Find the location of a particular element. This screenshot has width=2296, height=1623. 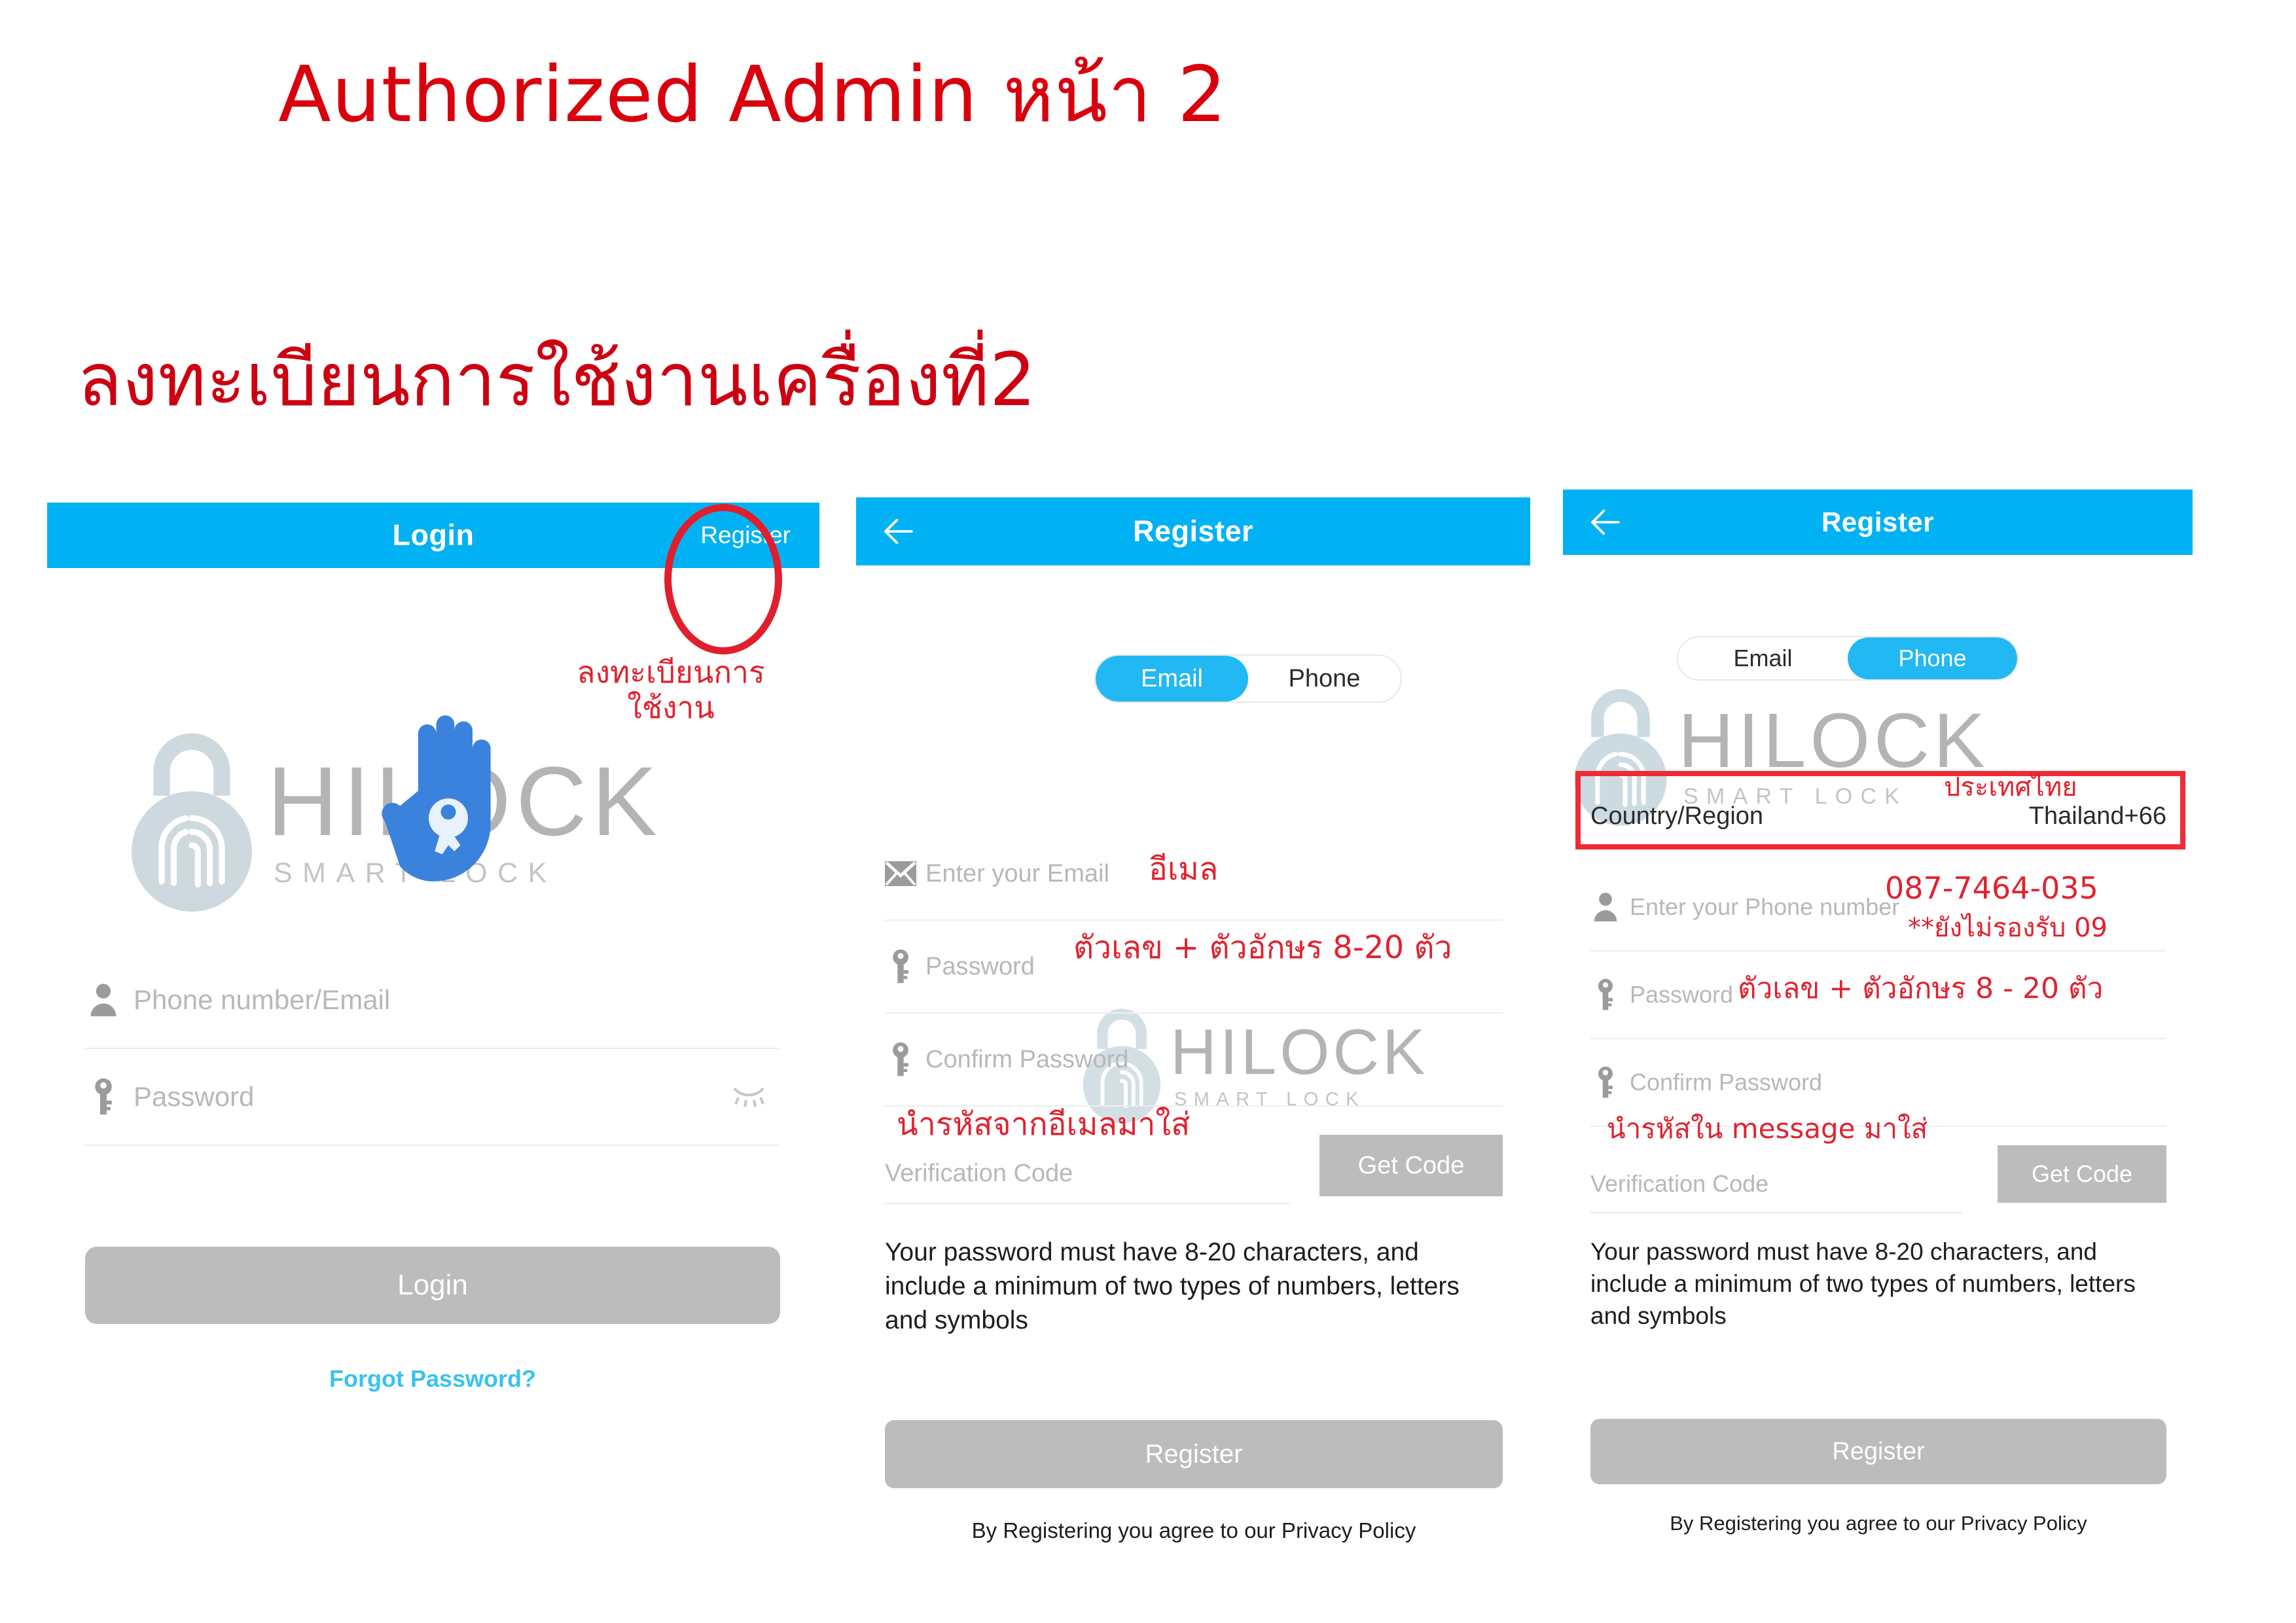

register-method-toggle-email: Email Phone is located at coordinates (1248, 679).